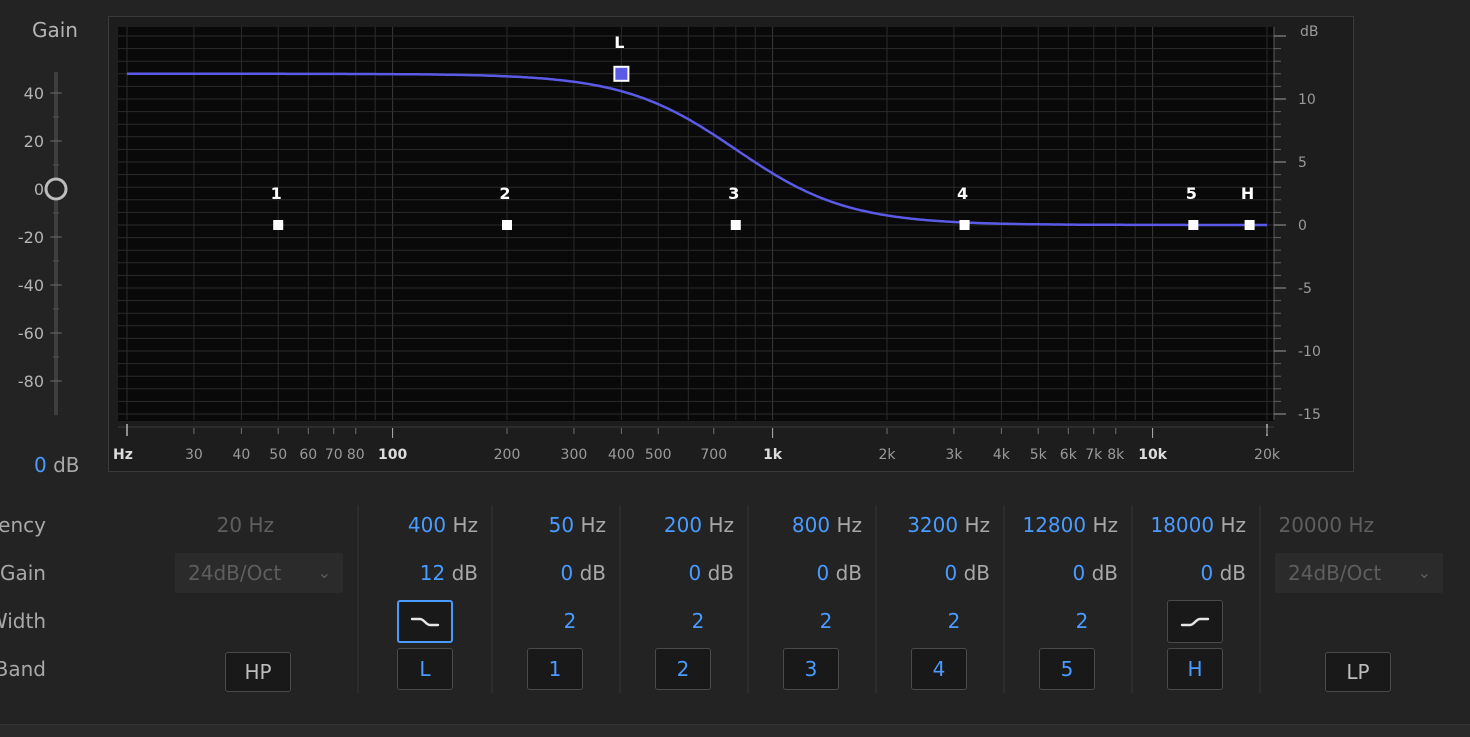  Describe the element at coordinates (574, 455) in the screenshot. I see `freq-tick-label: 300` at that location.